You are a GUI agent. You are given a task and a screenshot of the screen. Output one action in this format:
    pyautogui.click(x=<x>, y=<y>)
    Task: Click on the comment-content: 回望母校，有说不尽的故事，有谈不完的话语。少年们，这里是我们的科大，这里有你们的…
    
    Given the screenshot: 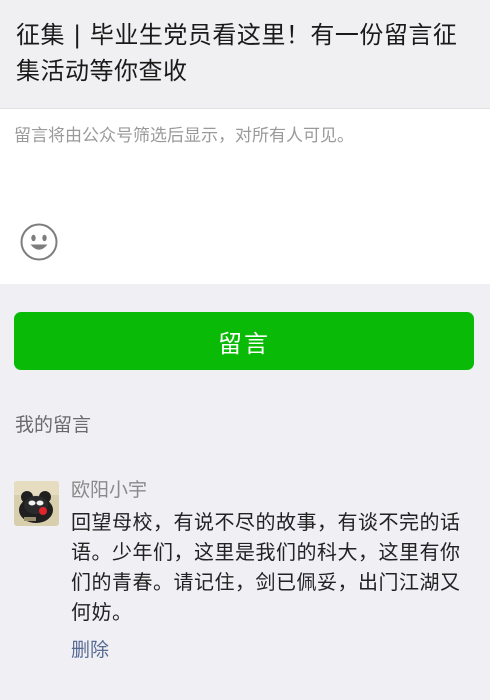 What is the action you would take?
    pyautogui.click(x=266, y=567)
    